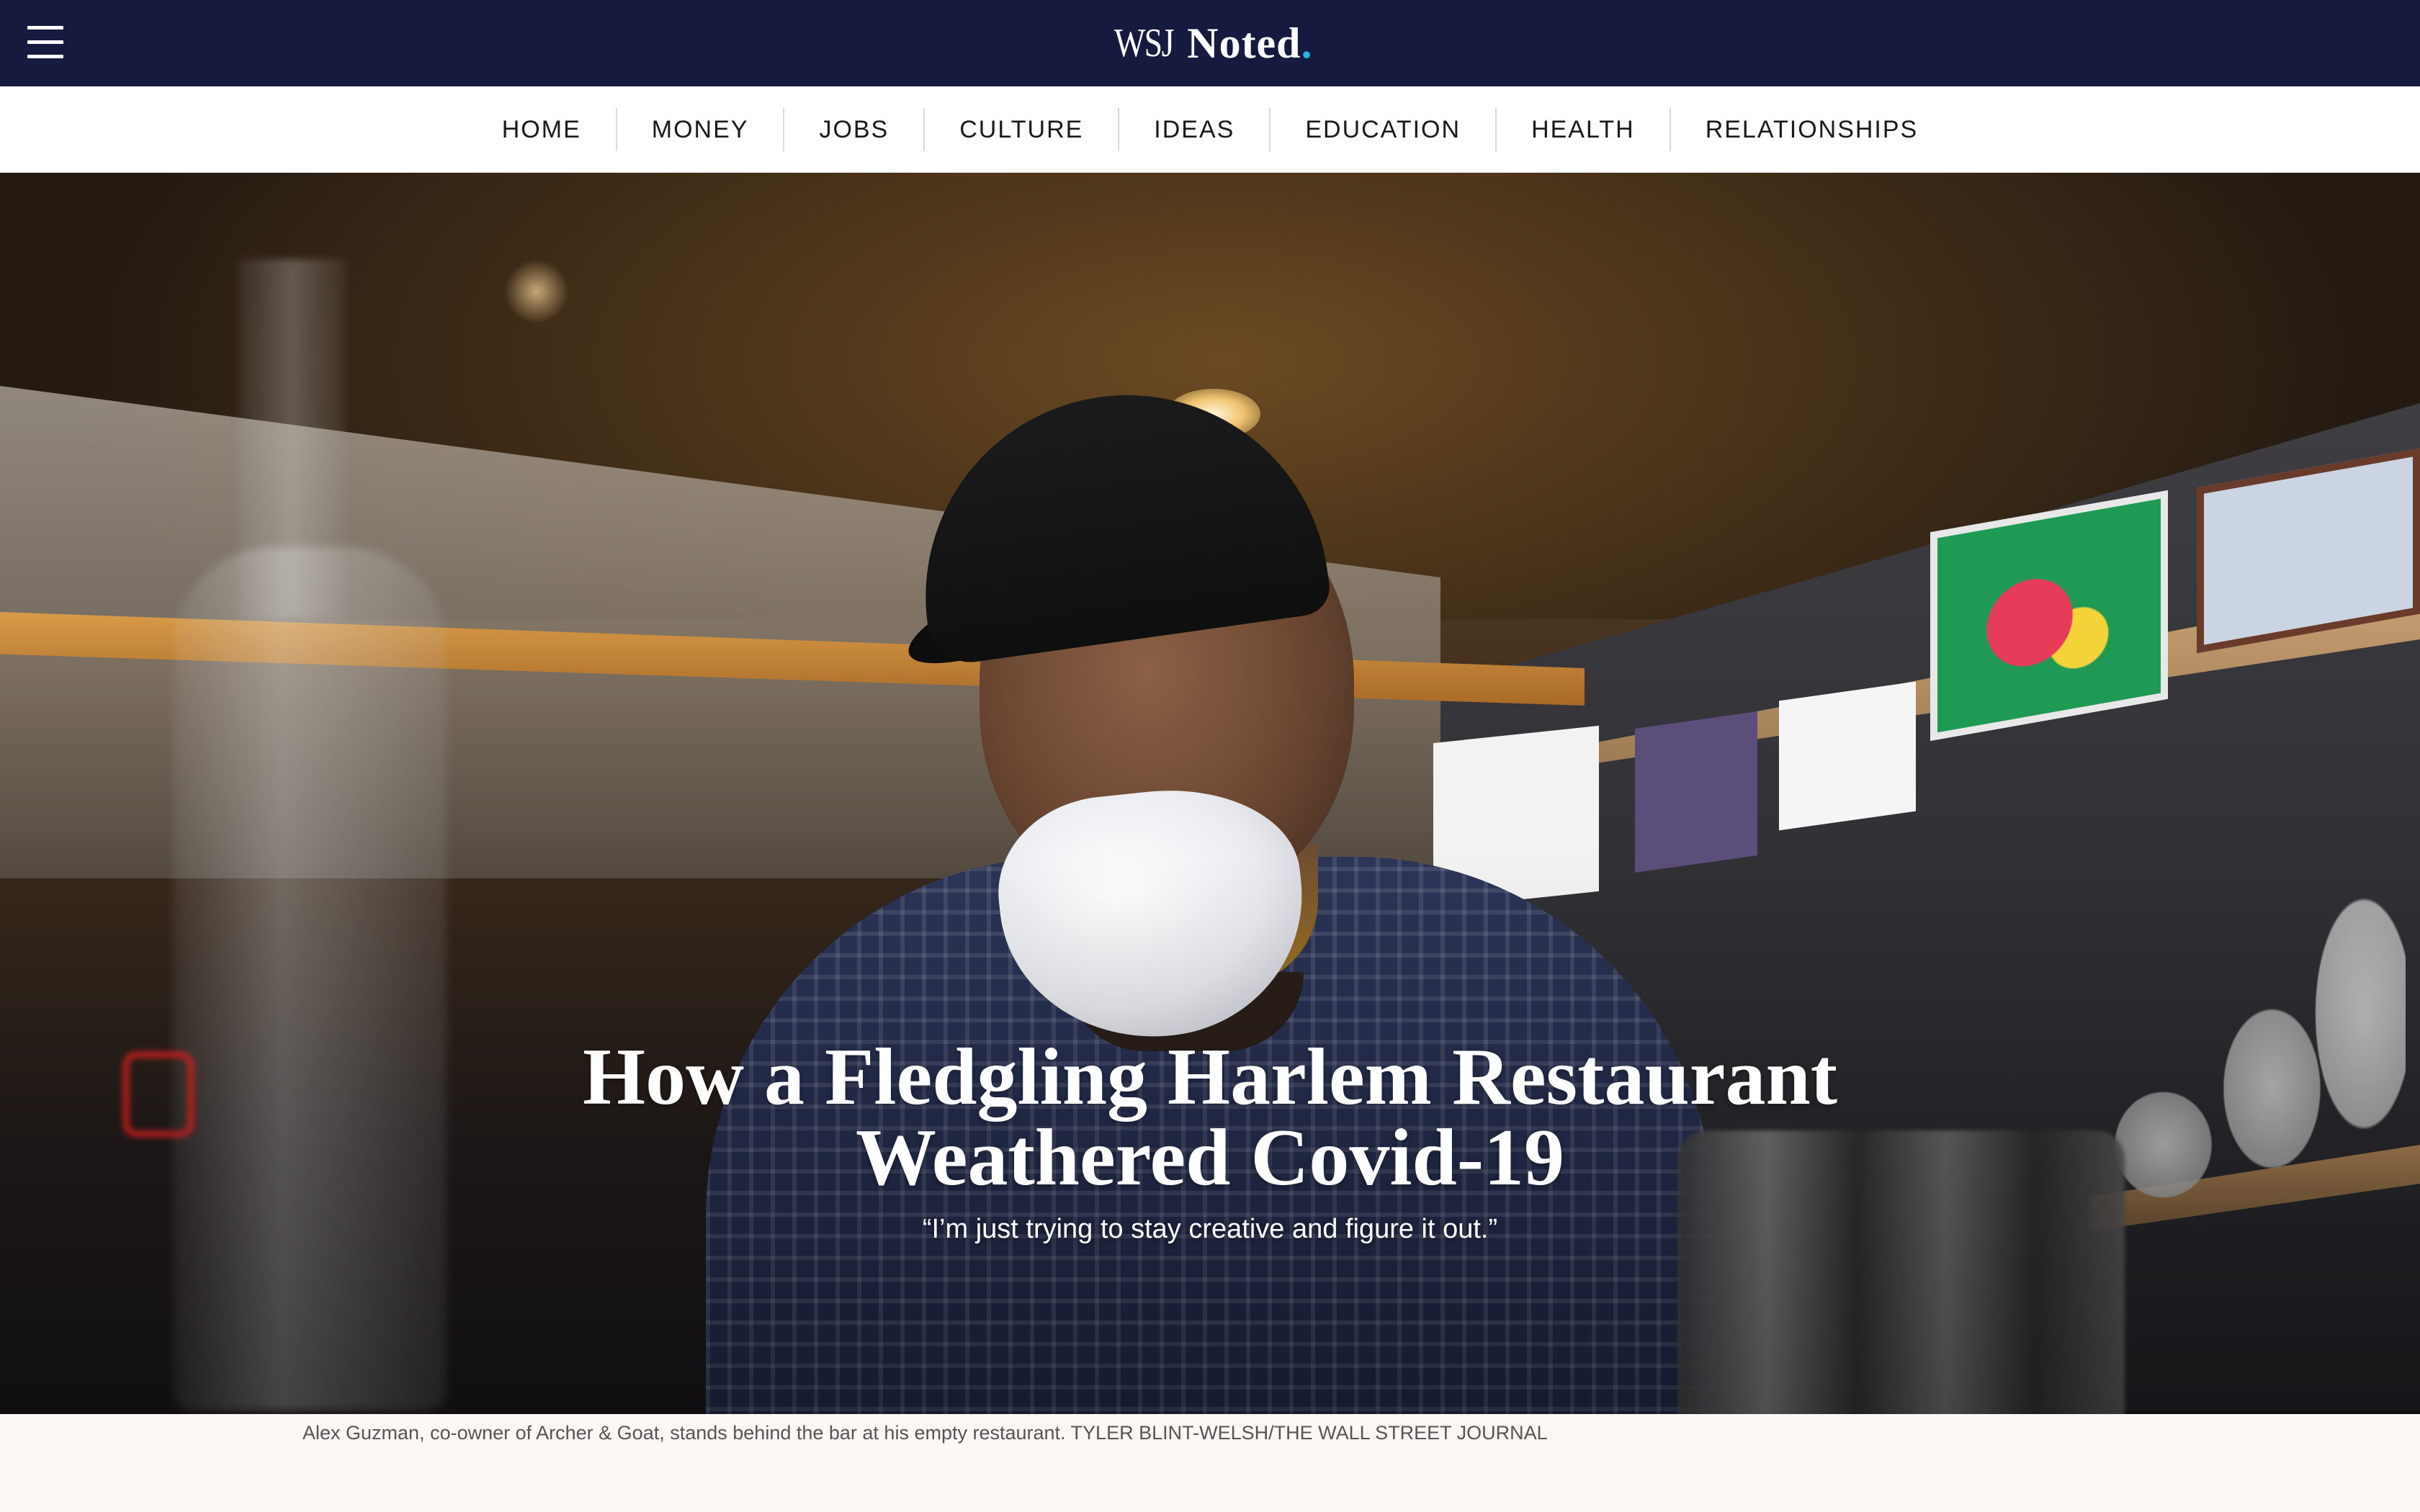  I want to click on nav-item-culture: CULTURE, so click(1022, 129).